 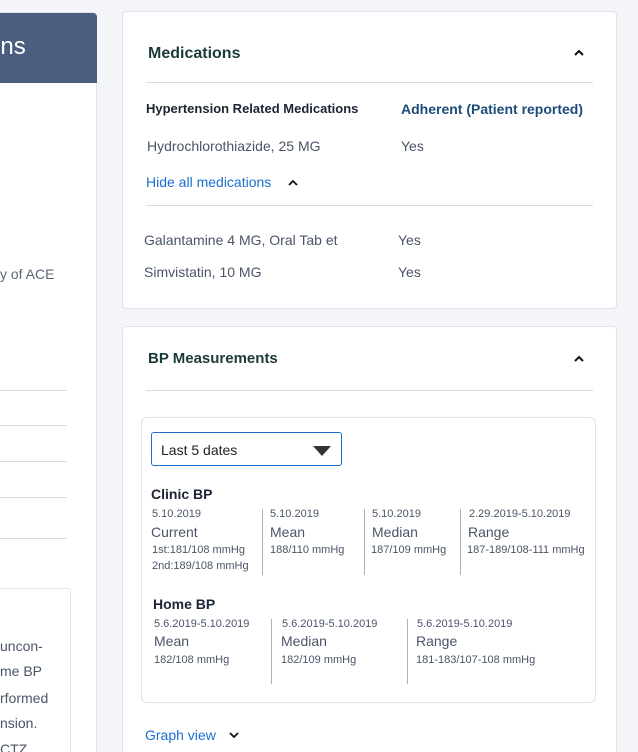 I want to click on bp-divider, so click(x=369, y=390).